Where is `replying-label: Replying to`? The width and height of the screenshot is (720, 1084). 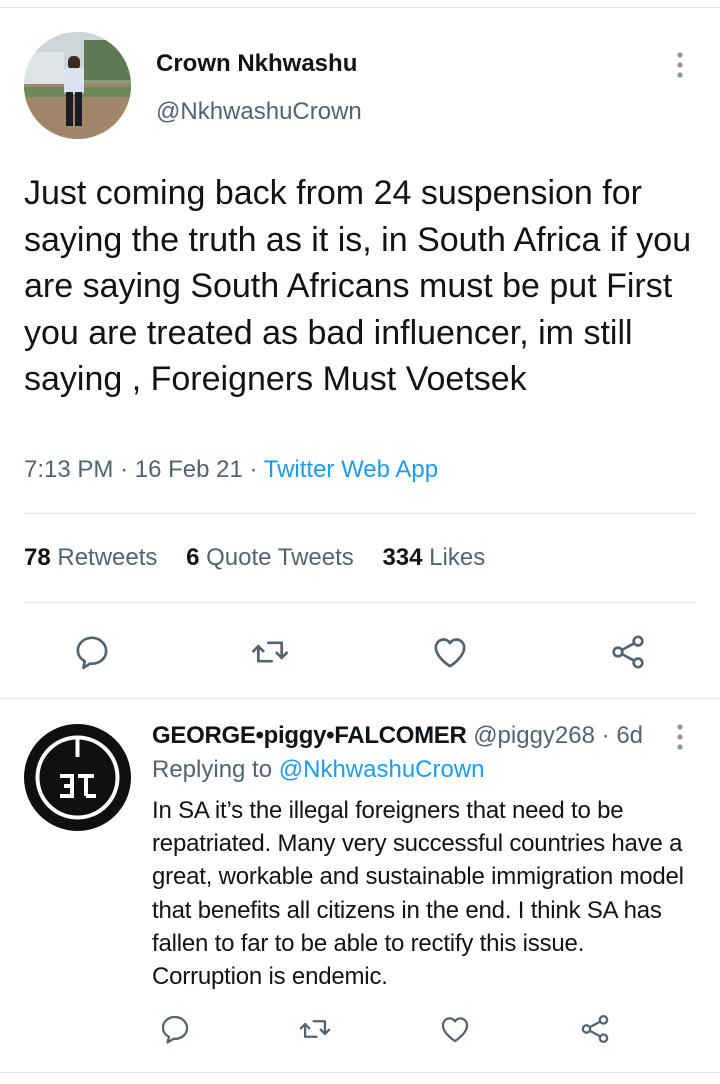 replying-label: Replying to is located at coordinates (212, 769).